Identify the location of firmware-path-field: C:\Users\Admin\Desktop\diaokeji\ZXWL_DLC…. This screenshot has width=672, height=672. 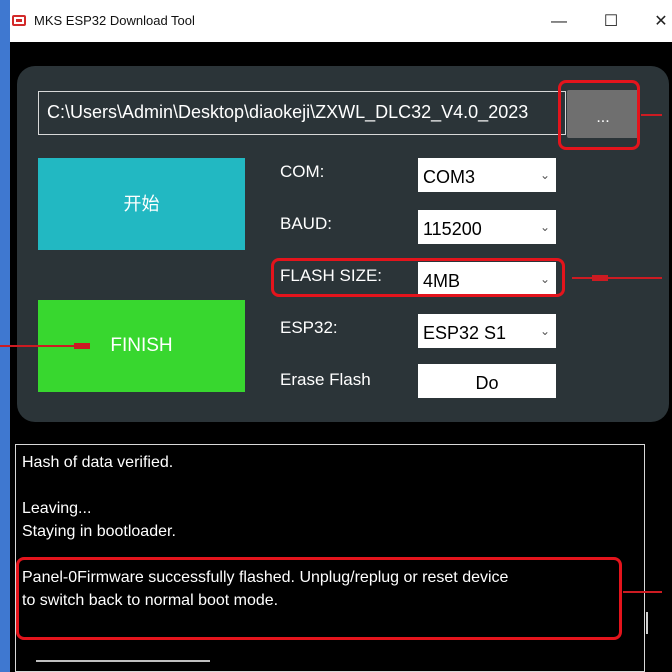
(302, 113).